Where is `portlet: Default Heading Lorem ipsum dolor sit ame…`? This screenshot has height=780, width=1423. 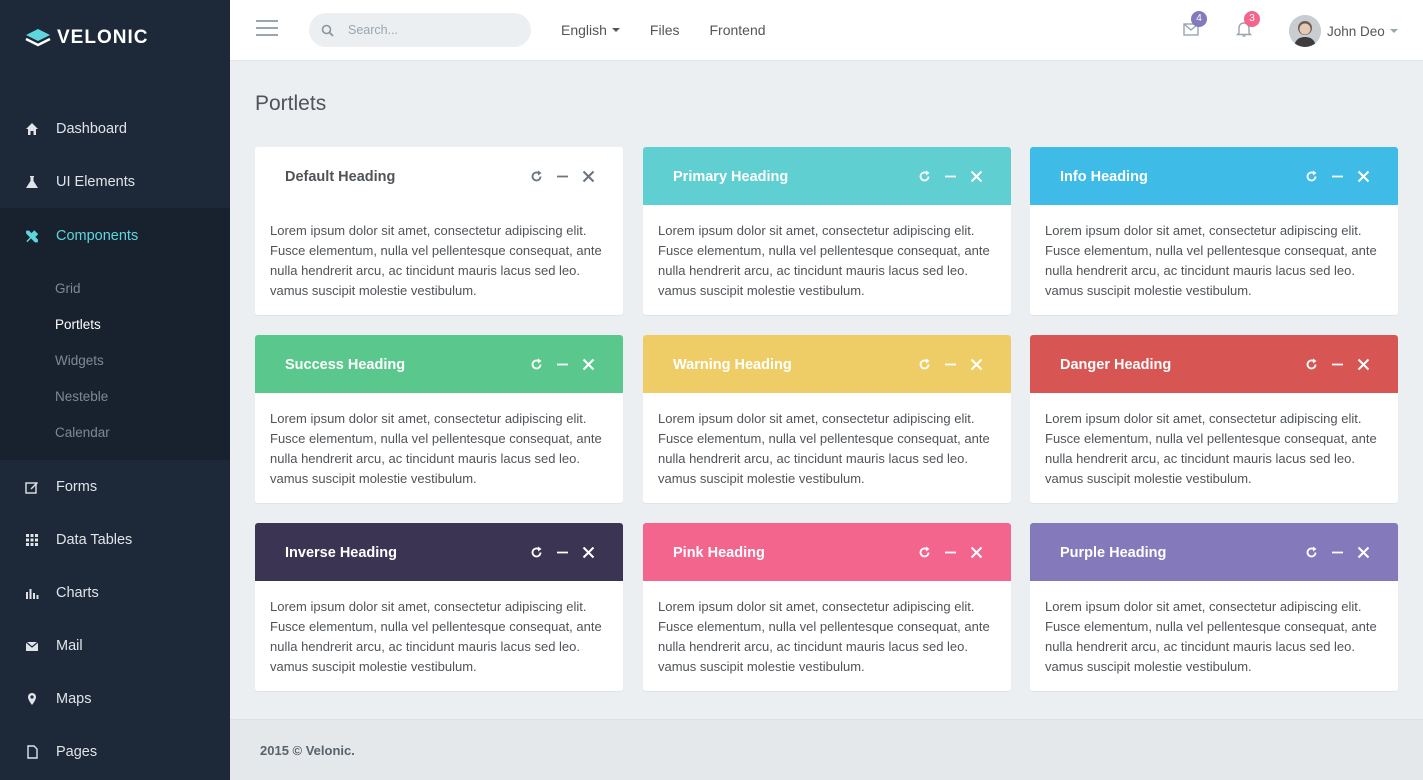
portlet: Default Heading Lorem ipsum dolor sit ame… is located at coordinates (439, 231).